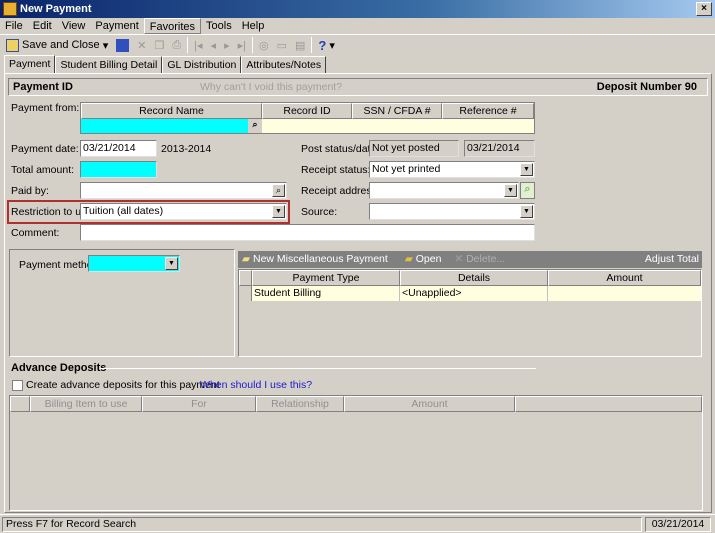 The height and width of the screenshot is (533, 715). Describe the element at coordinates (30, 64) in the screenshot. I see `tab-payment: Payment` at that location.